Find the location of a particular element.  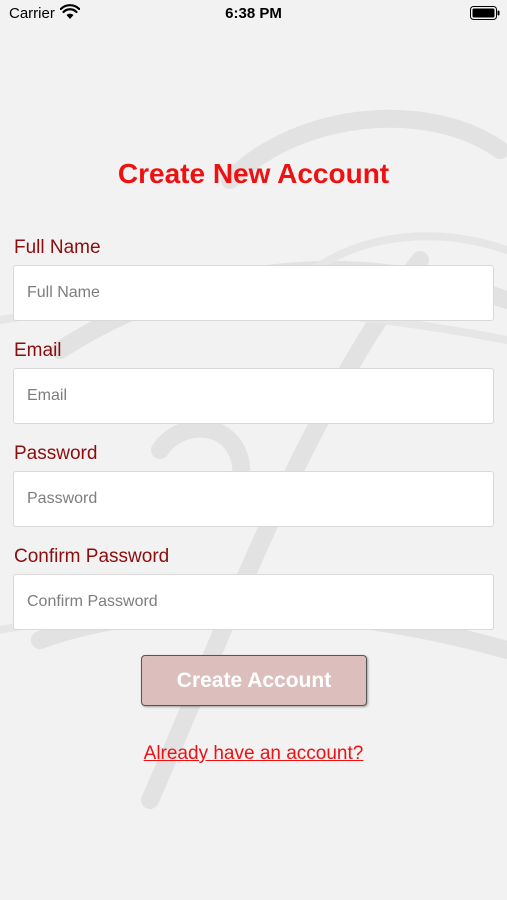

full-name-input is located at coordinates (253, 293).